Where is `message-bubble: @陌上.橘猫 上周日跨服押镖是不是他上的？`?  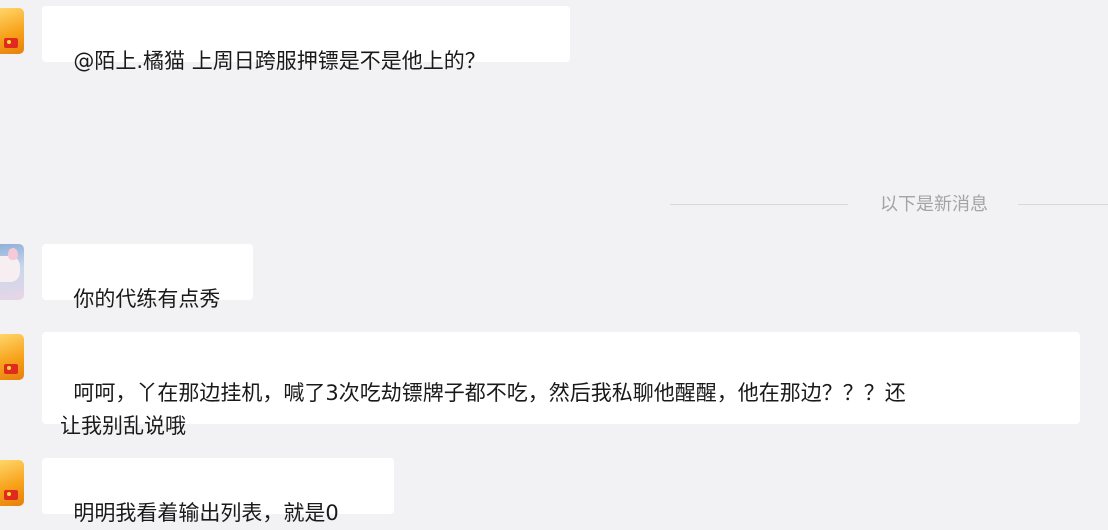 message-bubble: @陌上.橘猫 上周日跨服押镖是不是他上的？ is located at coordinates (306, 39).